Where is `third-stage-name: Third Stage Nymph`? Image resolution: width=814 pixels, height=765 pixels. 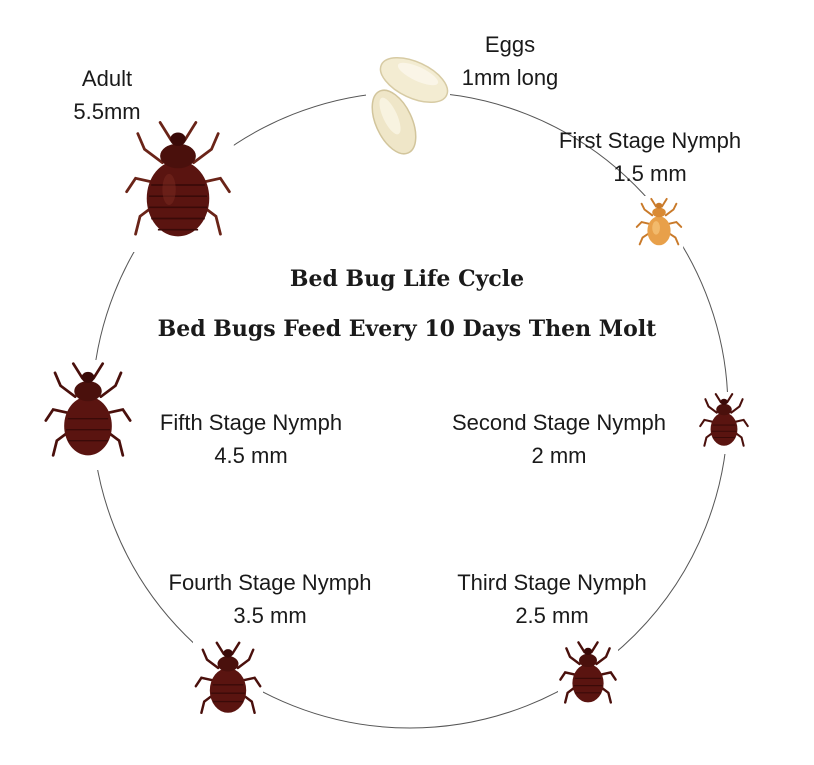
third-stage-name: Third Stage Nymph is located at coordinates (552, 582).